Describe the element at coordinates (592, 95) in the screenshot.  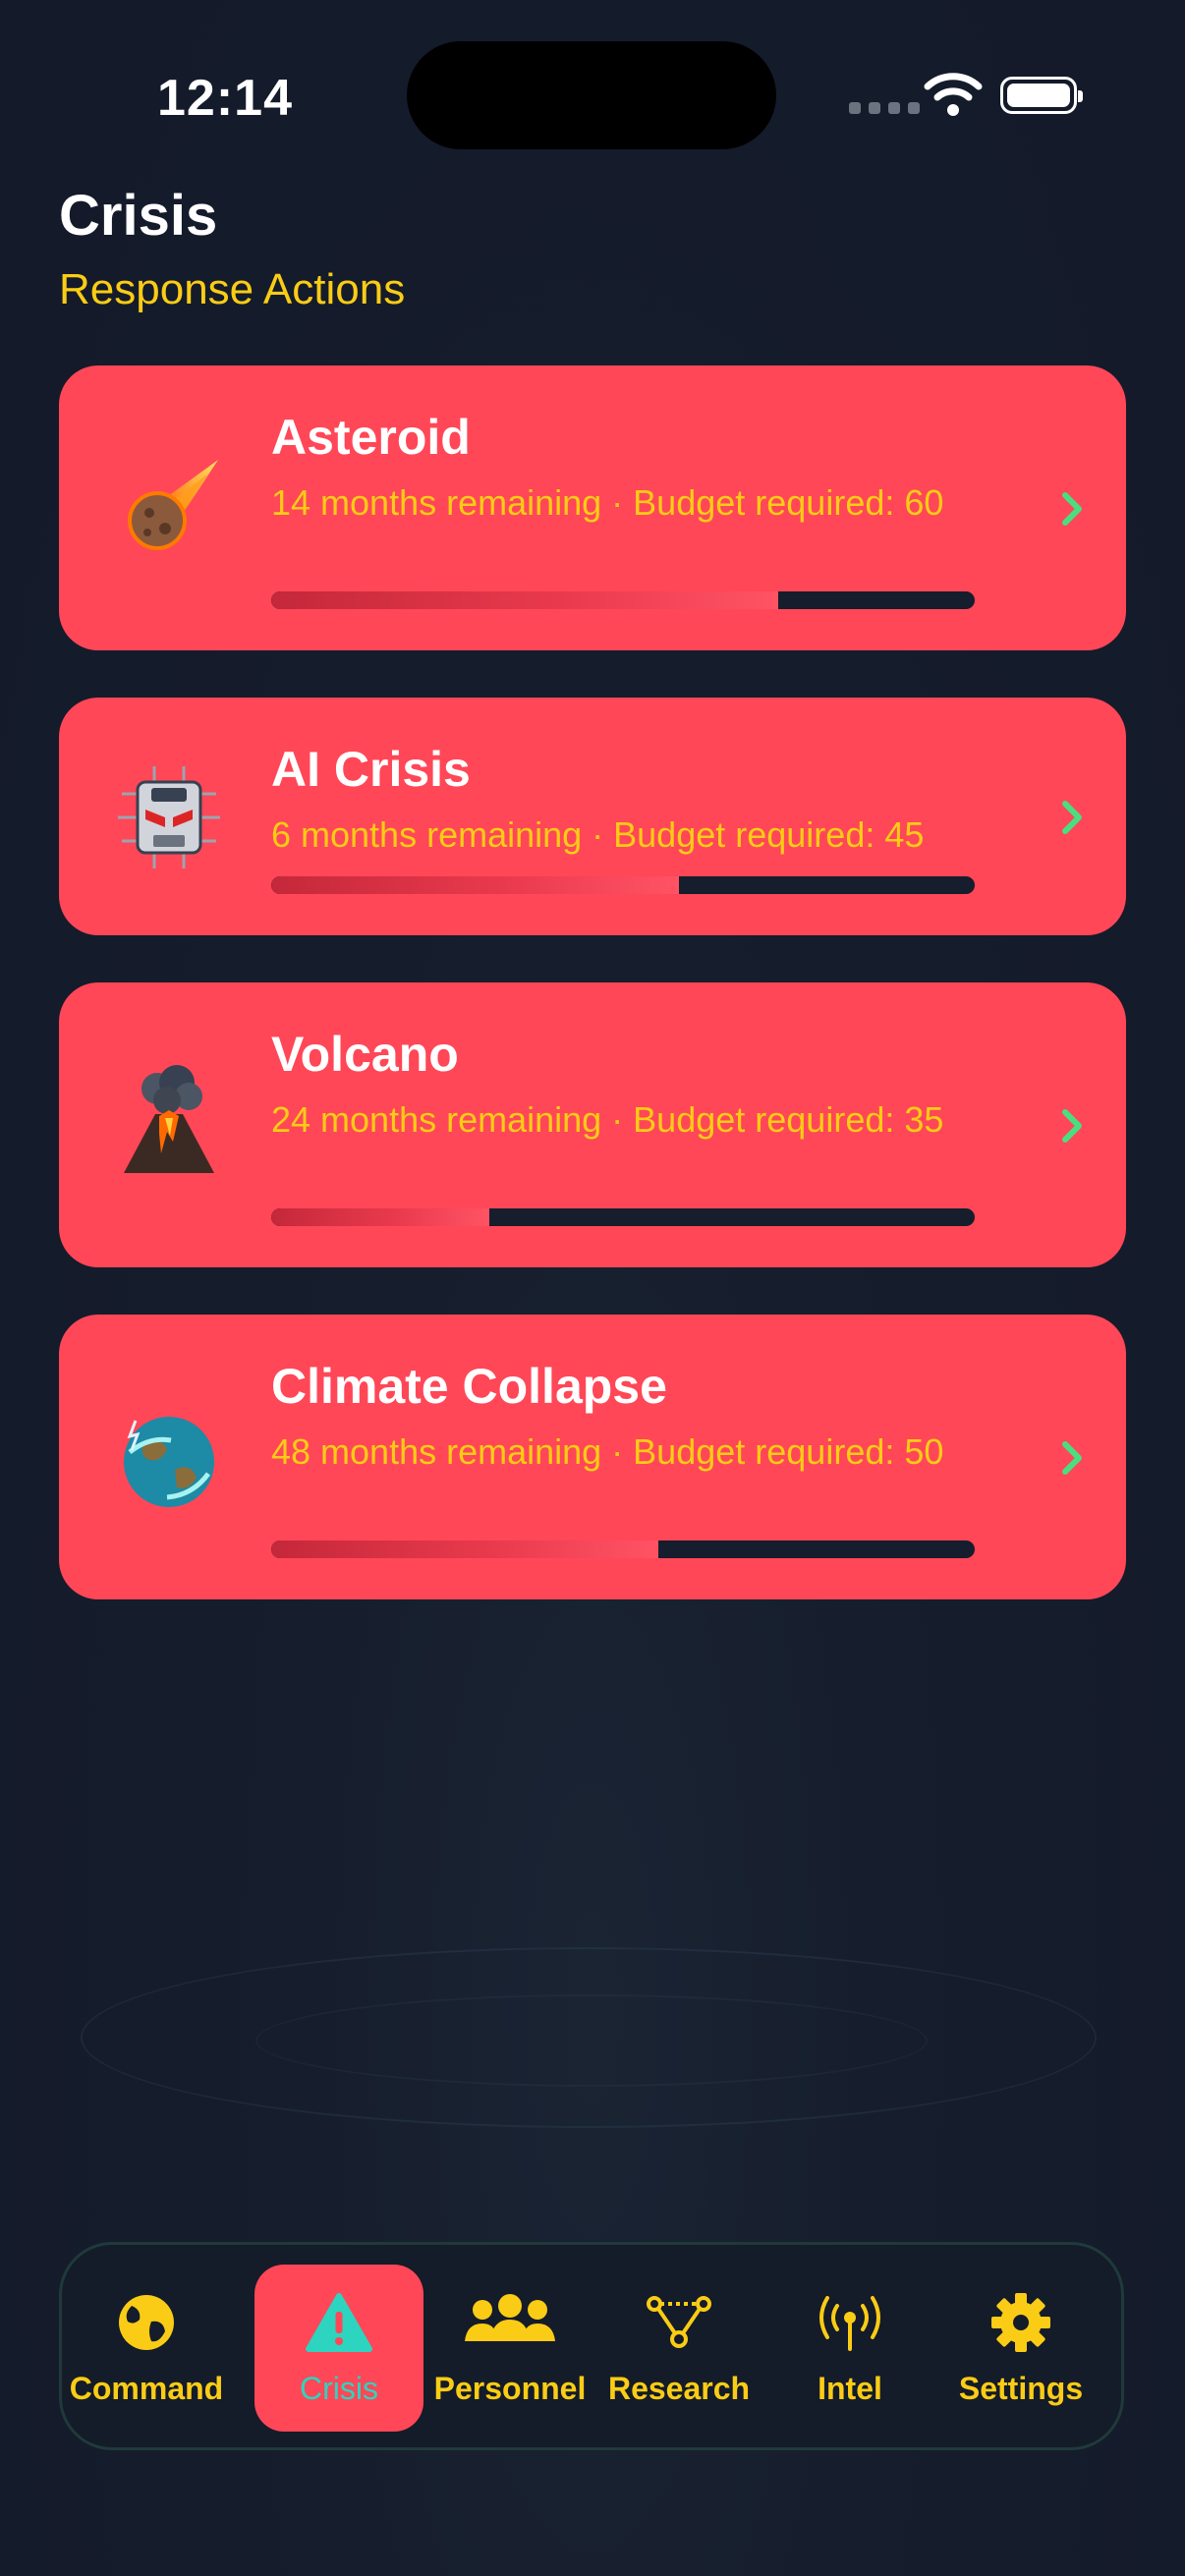
I see `dynamic-island` at that location.